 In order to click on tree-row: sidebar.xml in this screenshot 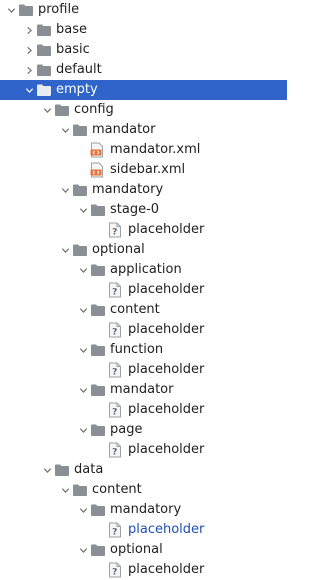, I will do `click(143, 170)`.